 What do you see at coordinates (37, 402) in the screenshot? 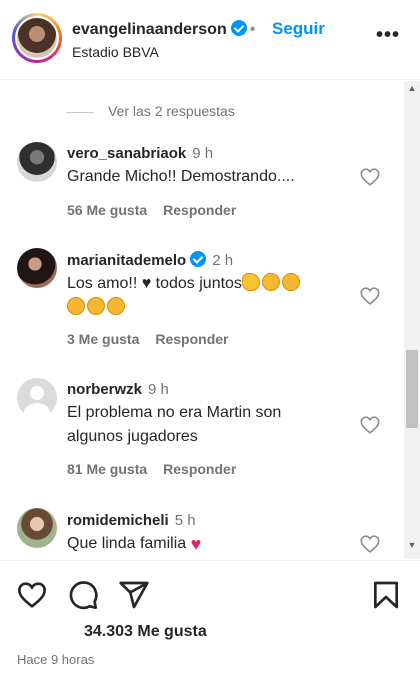
I see `default-user-icon` at bounding box center [37, 402].